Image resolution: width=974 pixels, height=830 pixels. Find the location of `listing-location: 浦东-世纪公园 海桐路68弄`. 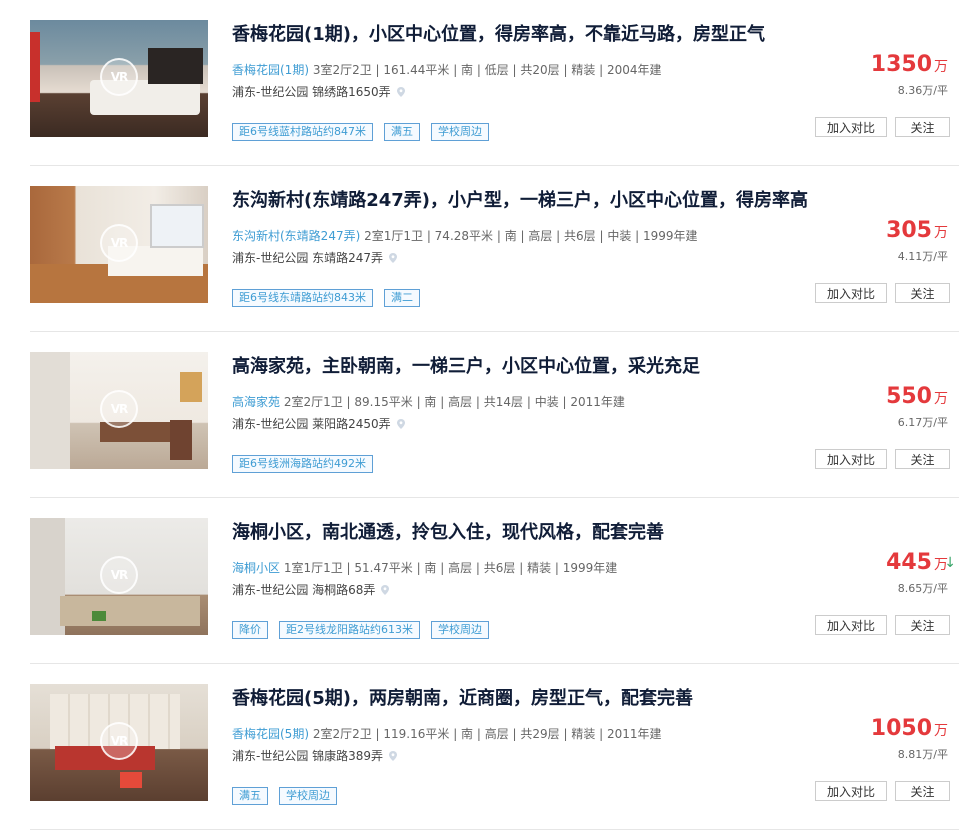

listing-location: 浦东-世纪公园 海桐路68弄 is located at coordinates (311, 589).